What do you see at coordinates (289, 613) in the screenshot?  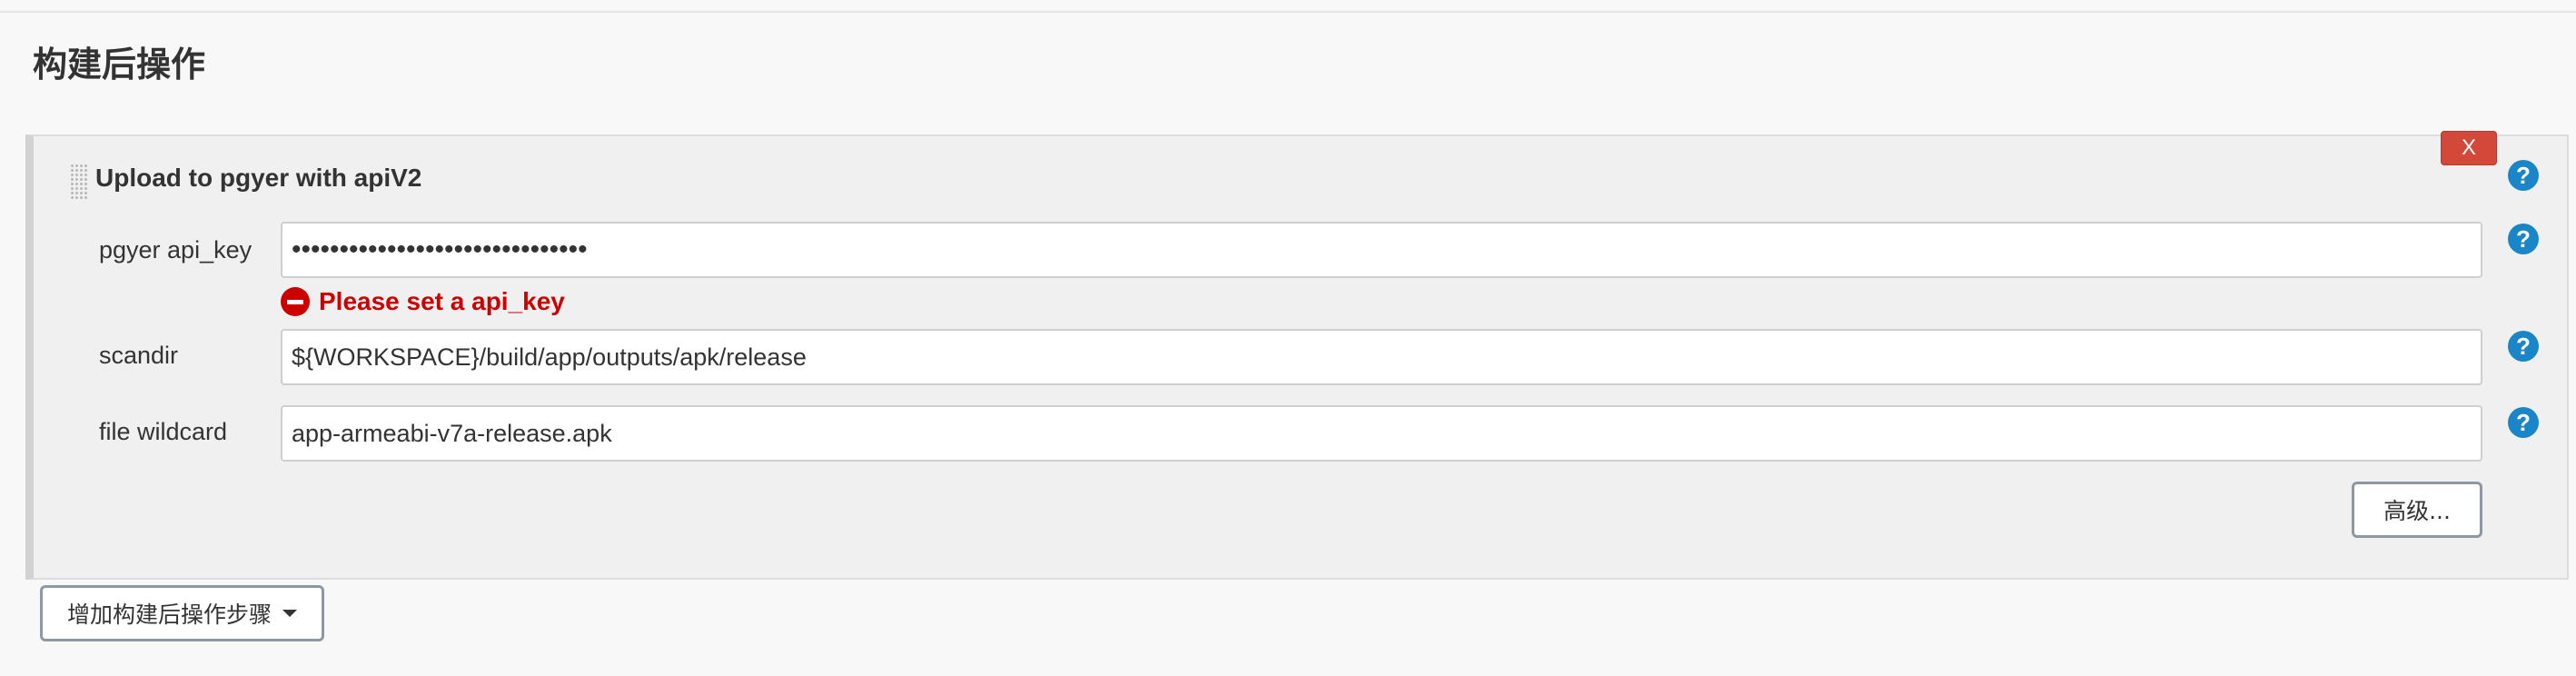 I see `caret-down-icon` at bounding box center [289, 613].